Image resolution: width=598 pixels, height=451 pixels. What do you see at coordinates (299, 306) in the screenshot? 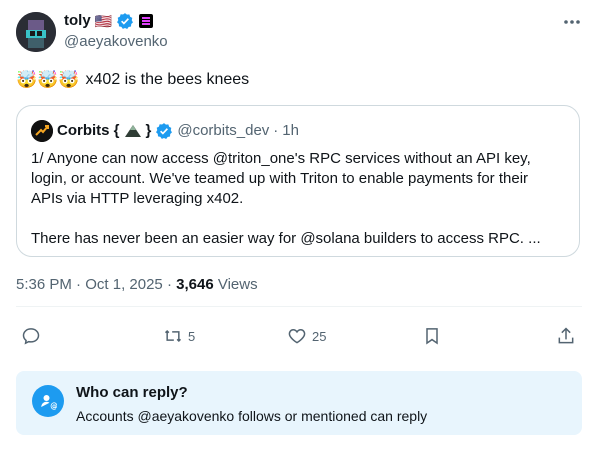
I see `divider` at bounding box center [299, 306].